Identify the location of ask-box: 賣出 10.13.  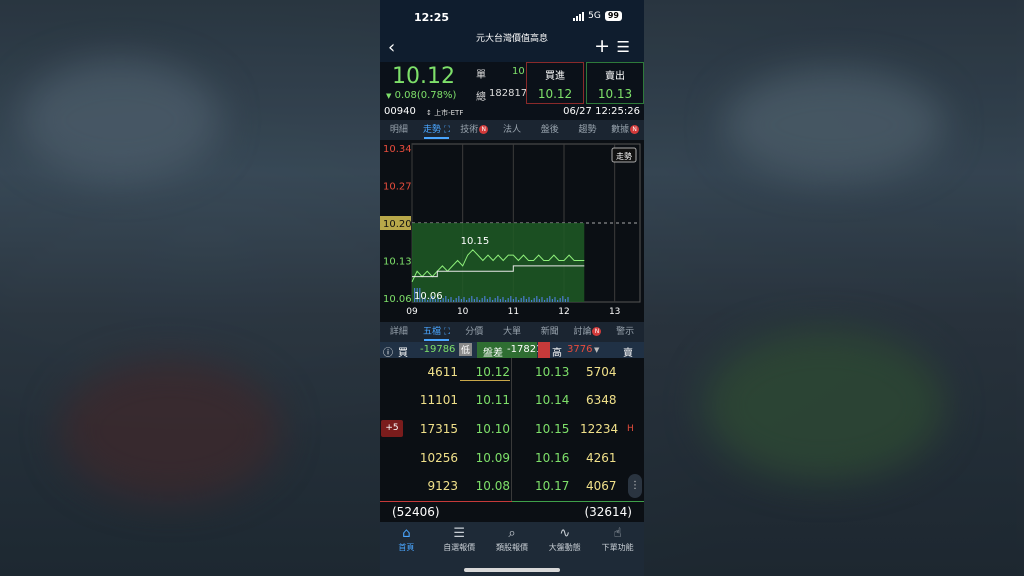
(615, 83).